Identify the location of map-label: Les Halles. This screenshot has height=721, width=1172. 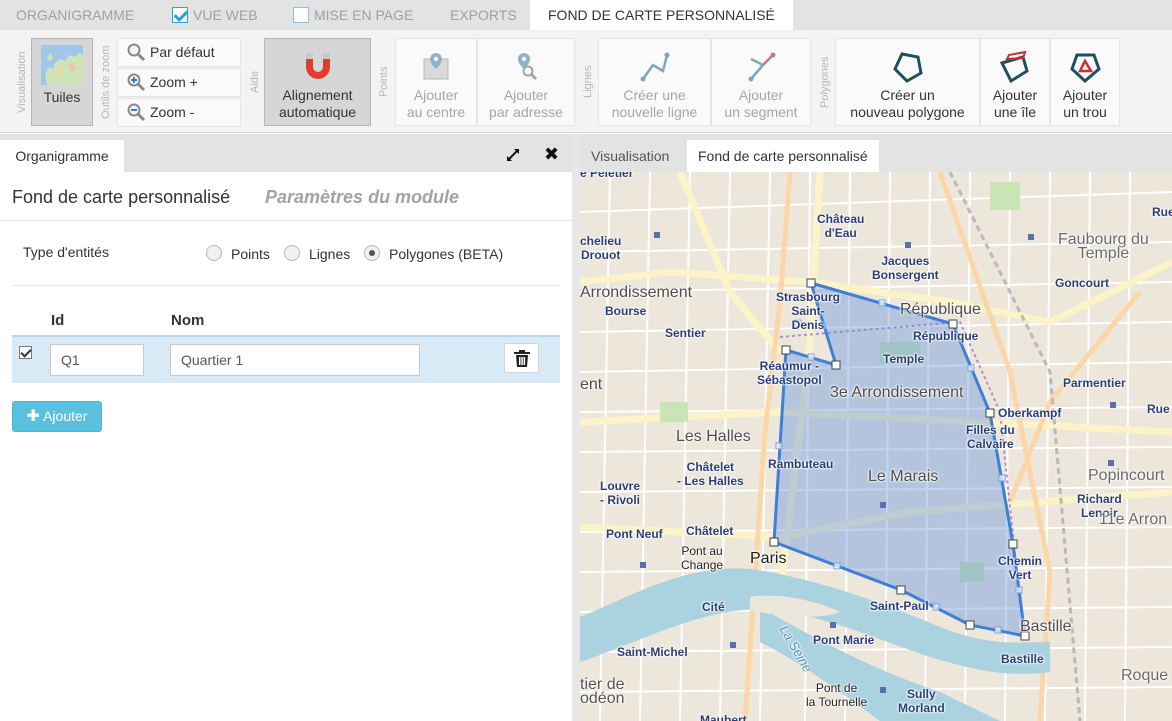
(713, 436).